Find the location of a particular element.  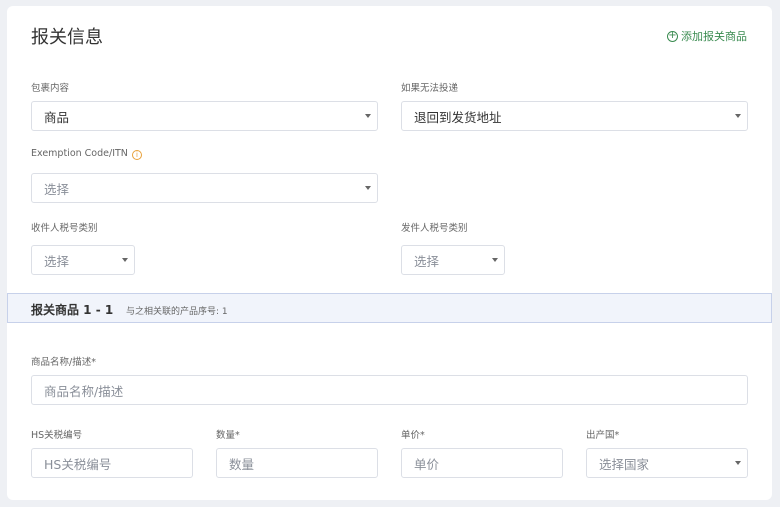

item-name-label: 商品名称/描述* is located at coordinates (63, 362).